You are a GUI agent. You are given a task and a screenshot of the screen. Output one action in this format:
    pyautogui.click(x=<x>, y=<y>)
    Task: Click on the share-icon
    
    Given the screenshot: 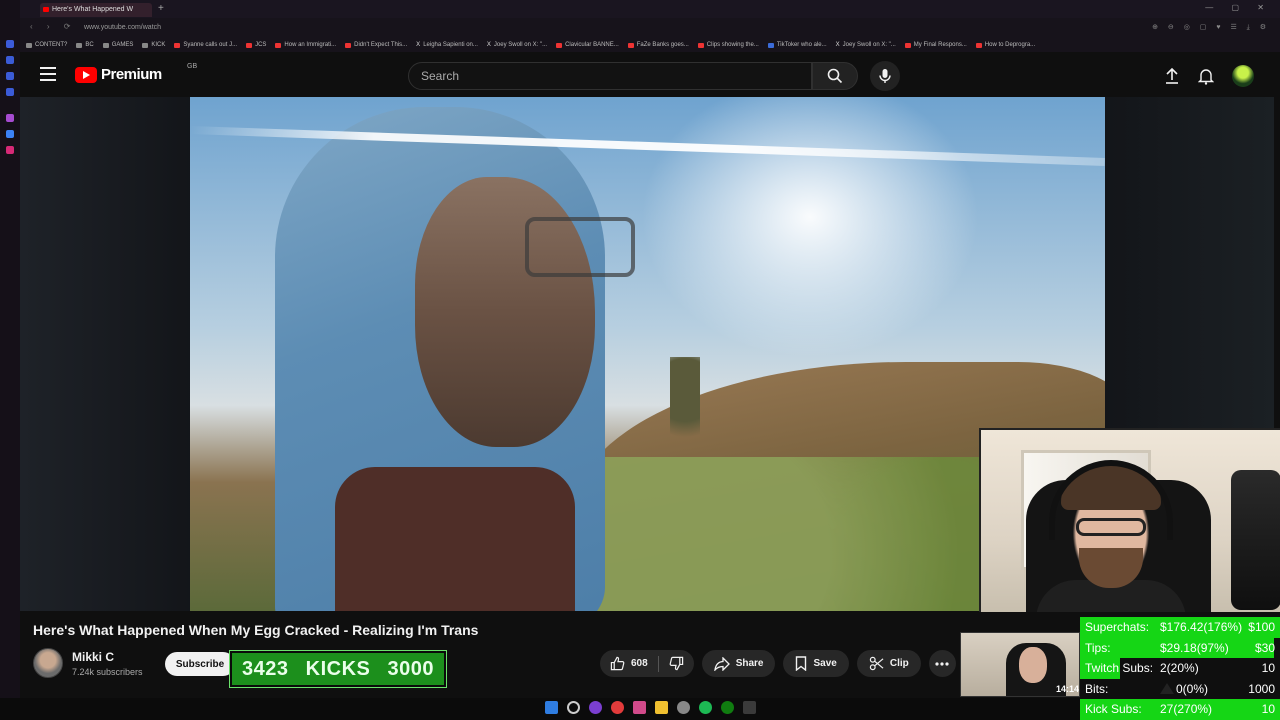 What is the action you would take?
    pyautogui.click(x=721, y=663)
    